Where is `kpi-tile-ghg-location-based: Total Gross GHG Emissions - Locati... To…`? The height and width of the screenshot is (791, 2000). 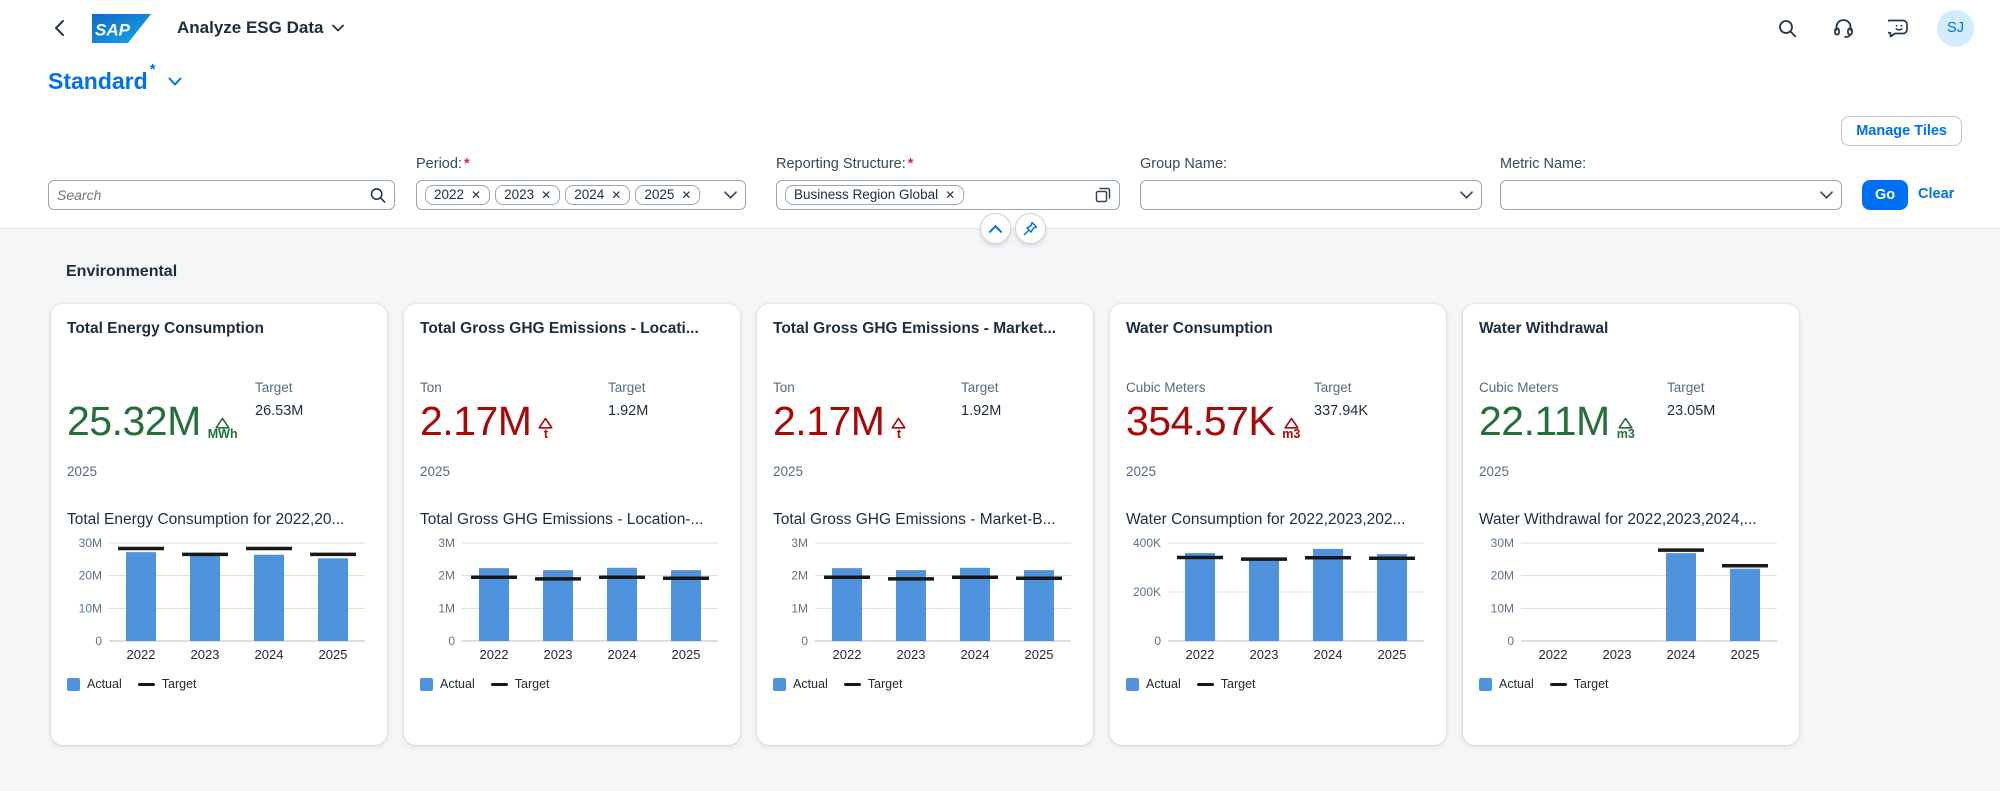 kpi-tile-ghg-location-based: Total Gross GHG Emissions - Locati... To… is located at coordinates (572, 524).